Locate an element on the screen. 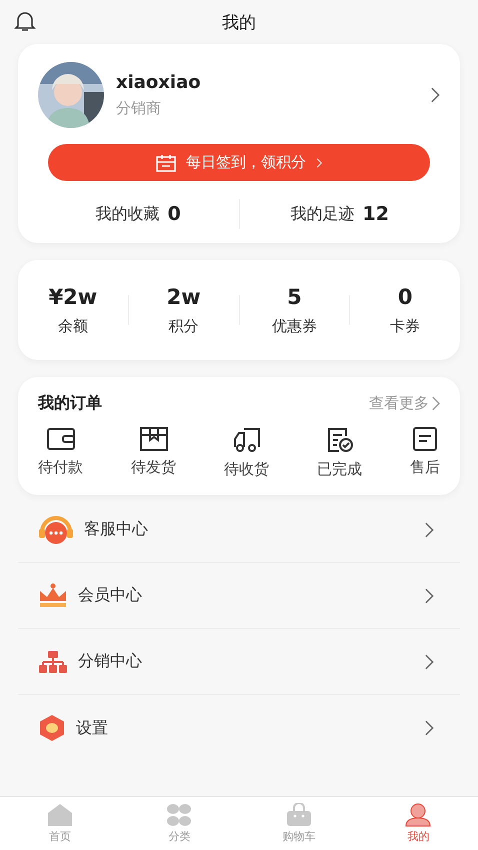 This screenshot has height=850, width=478. wallet-icon is located at coordinates (61, 439).